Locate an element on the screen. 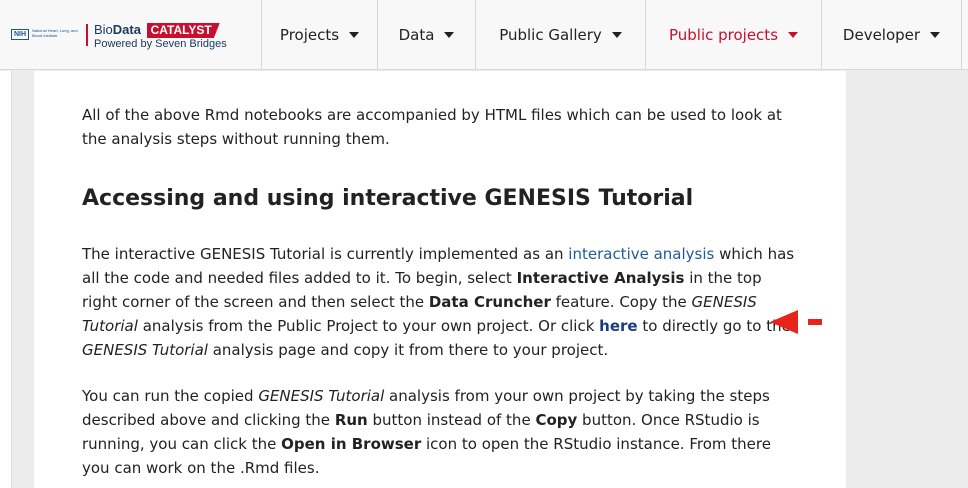  bold-open-in-browser: Open in Browser is located at coordinates (351, 444).